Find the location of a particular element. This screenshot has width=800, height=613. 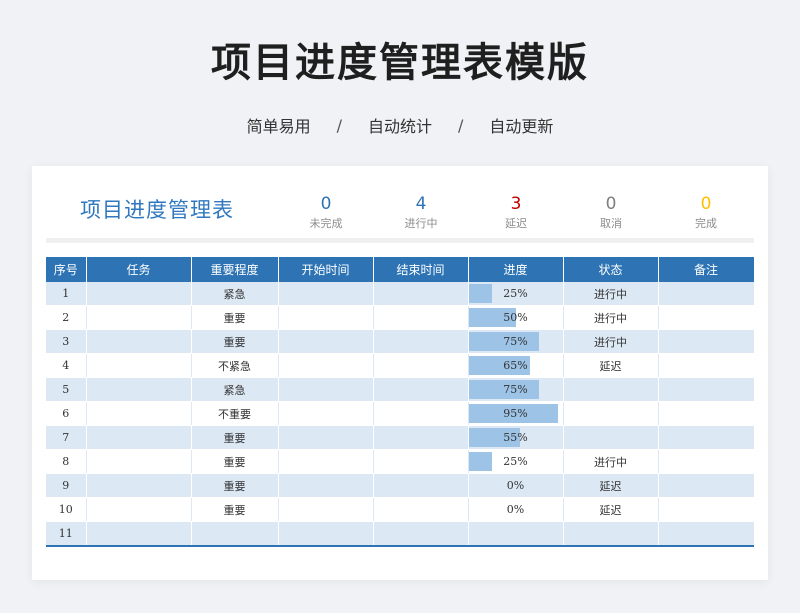

column-header-no: 序号 is located at coordinates (66, 269).